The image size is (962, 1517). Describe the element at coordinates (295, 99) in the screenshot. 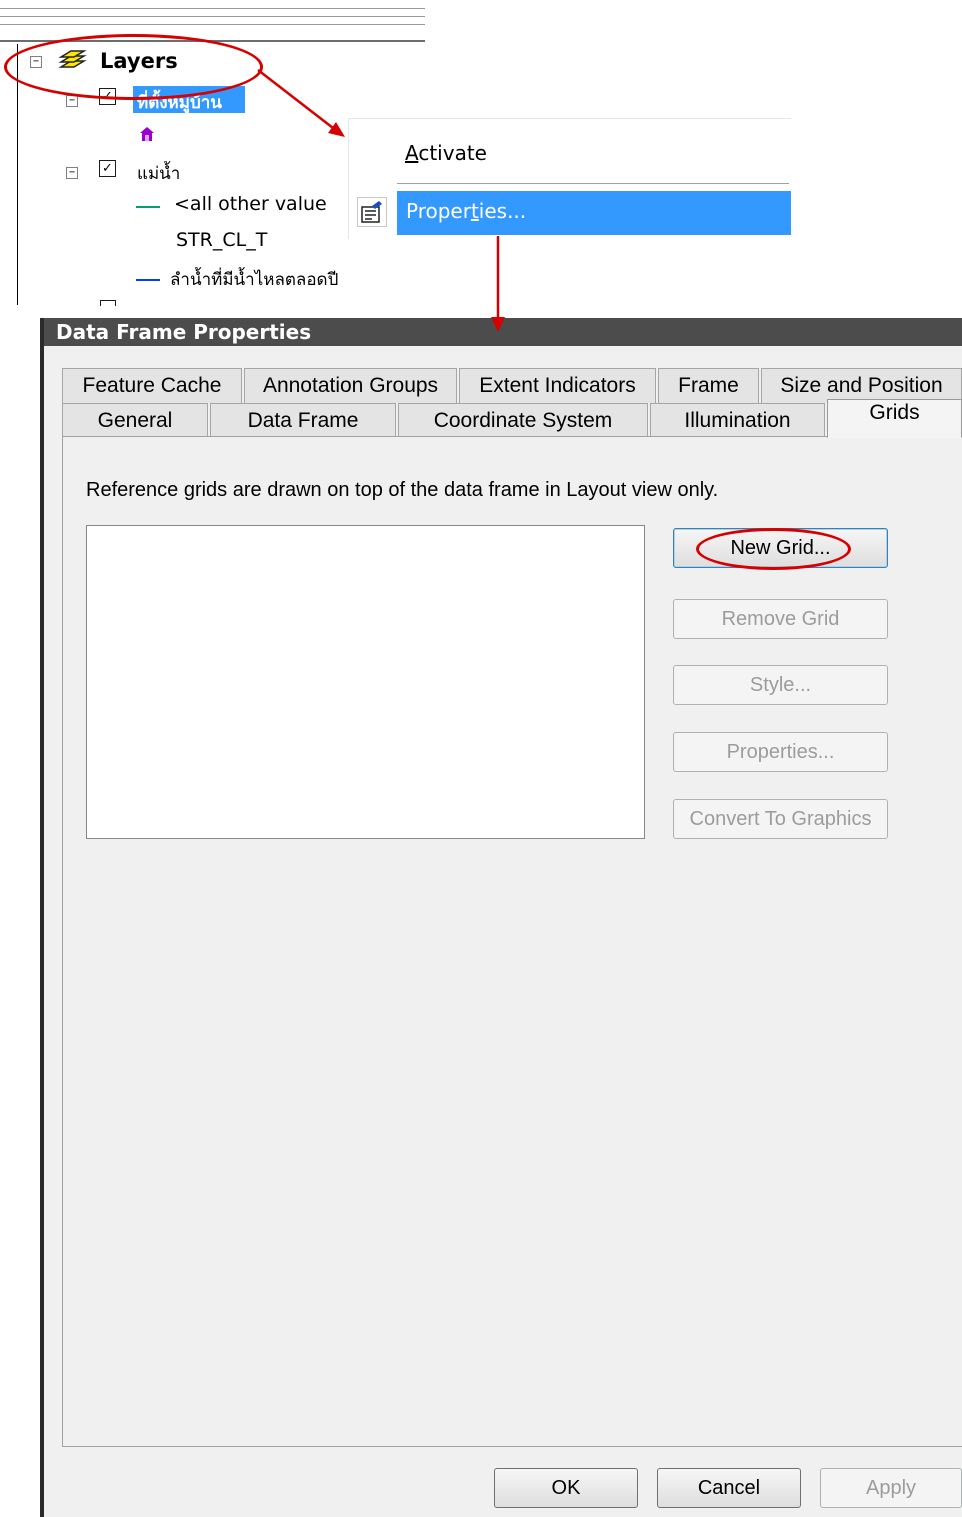

I see `annotation-arrow-line` at that location.